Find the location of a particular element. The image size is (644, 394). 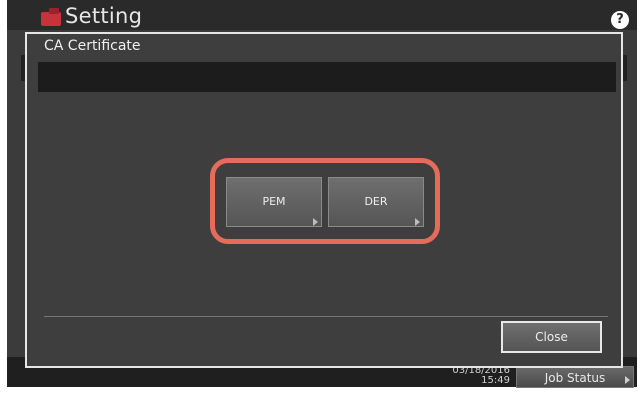

time-text: 15:49 is located at coordinates (495, 380).